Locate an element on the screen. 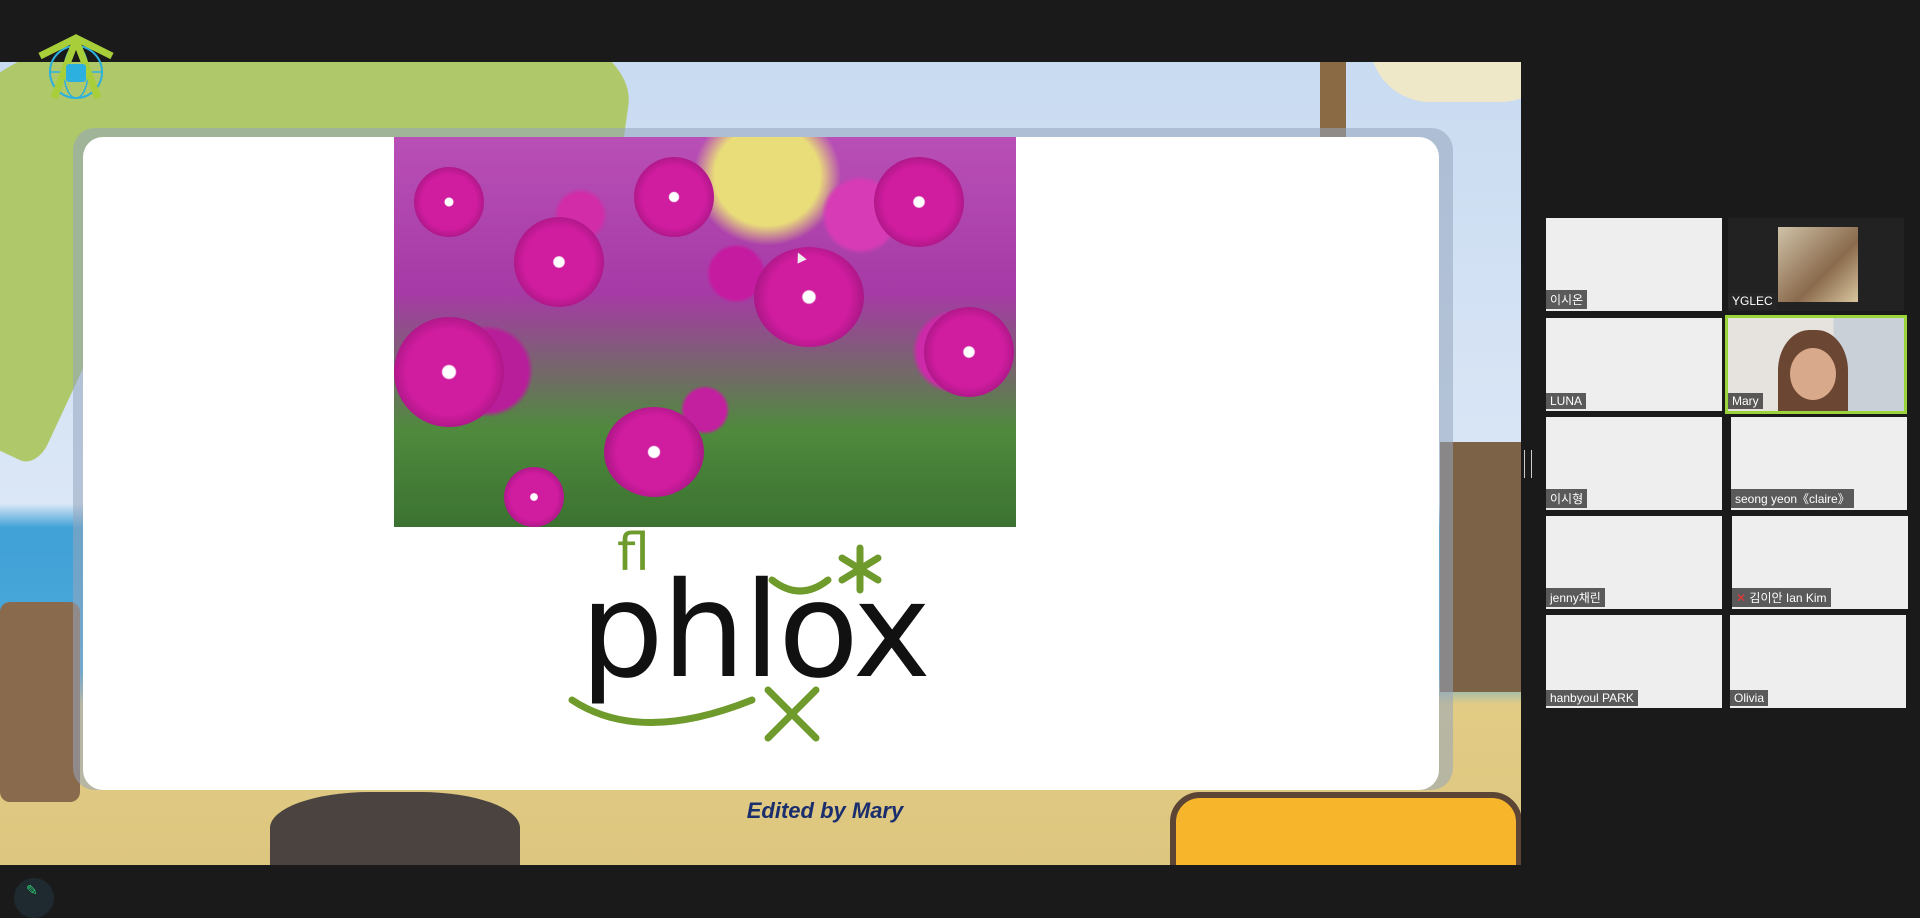 The height and width of the screenshot is (918, 1920). participant-tile: 이시온 is located at coordinates (1634, 264).